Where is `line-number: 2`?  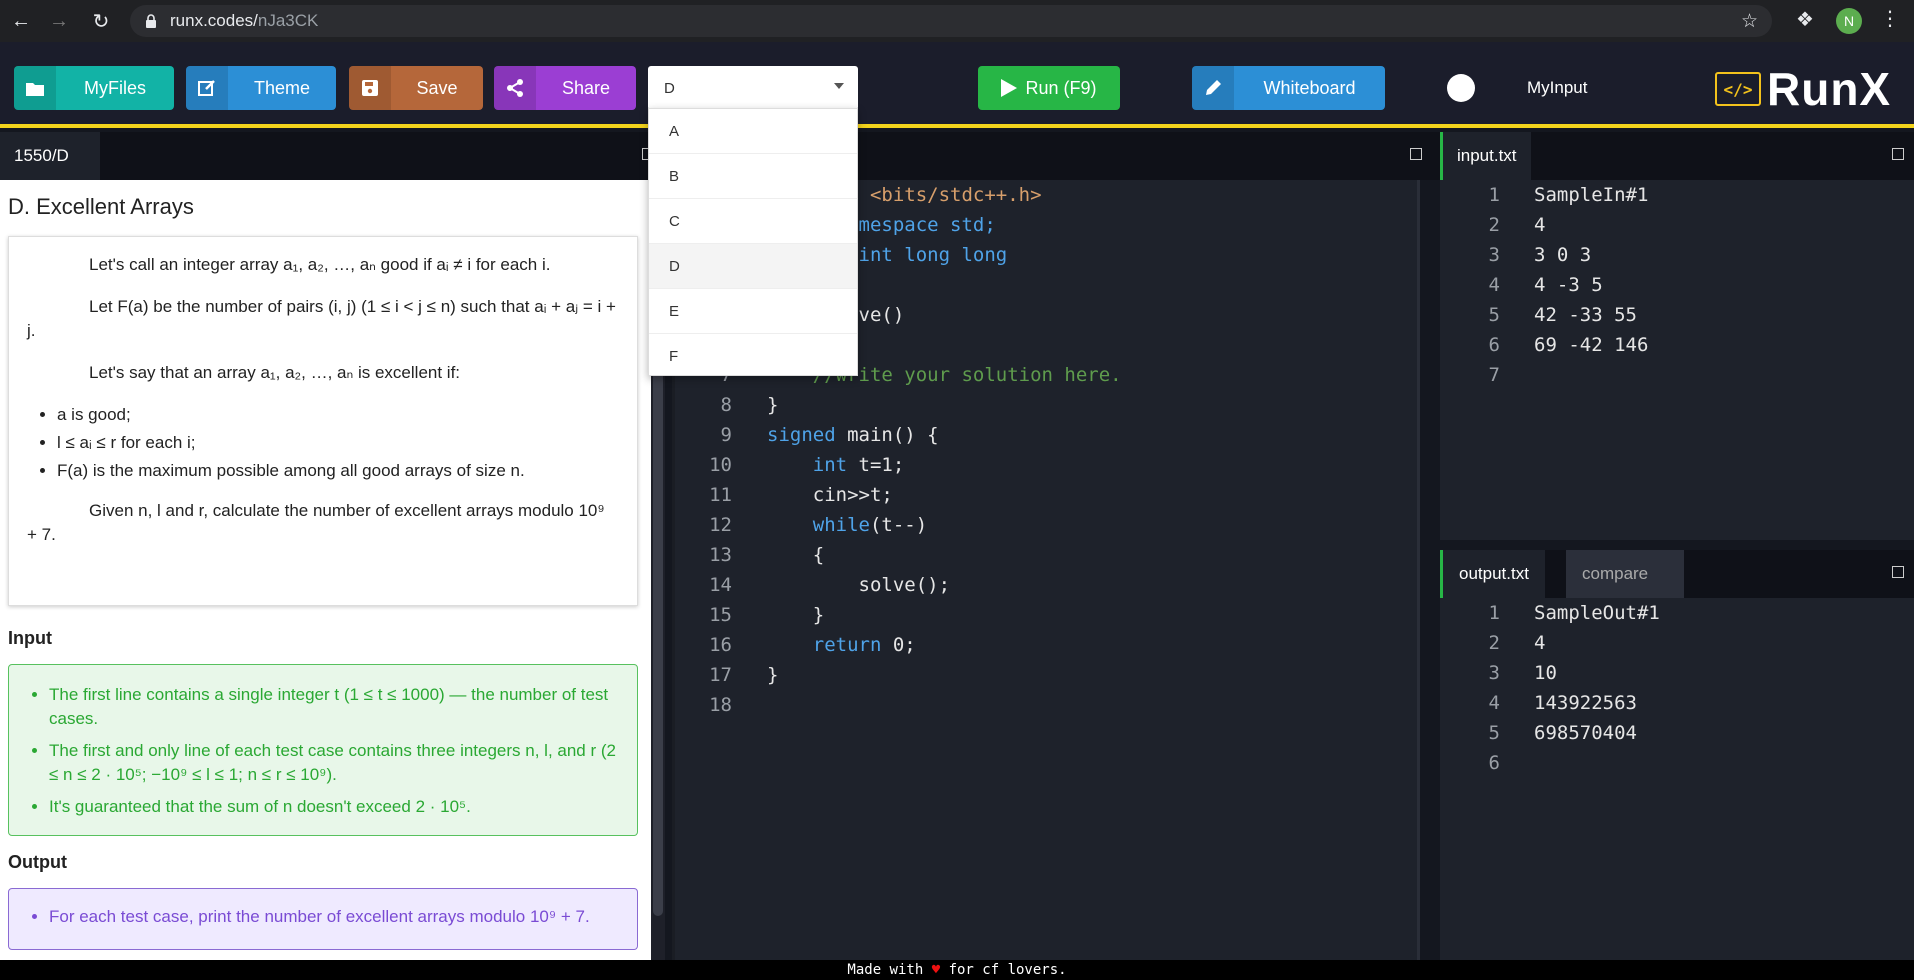
line-number: 2 is located at coordinates (1494, 225).